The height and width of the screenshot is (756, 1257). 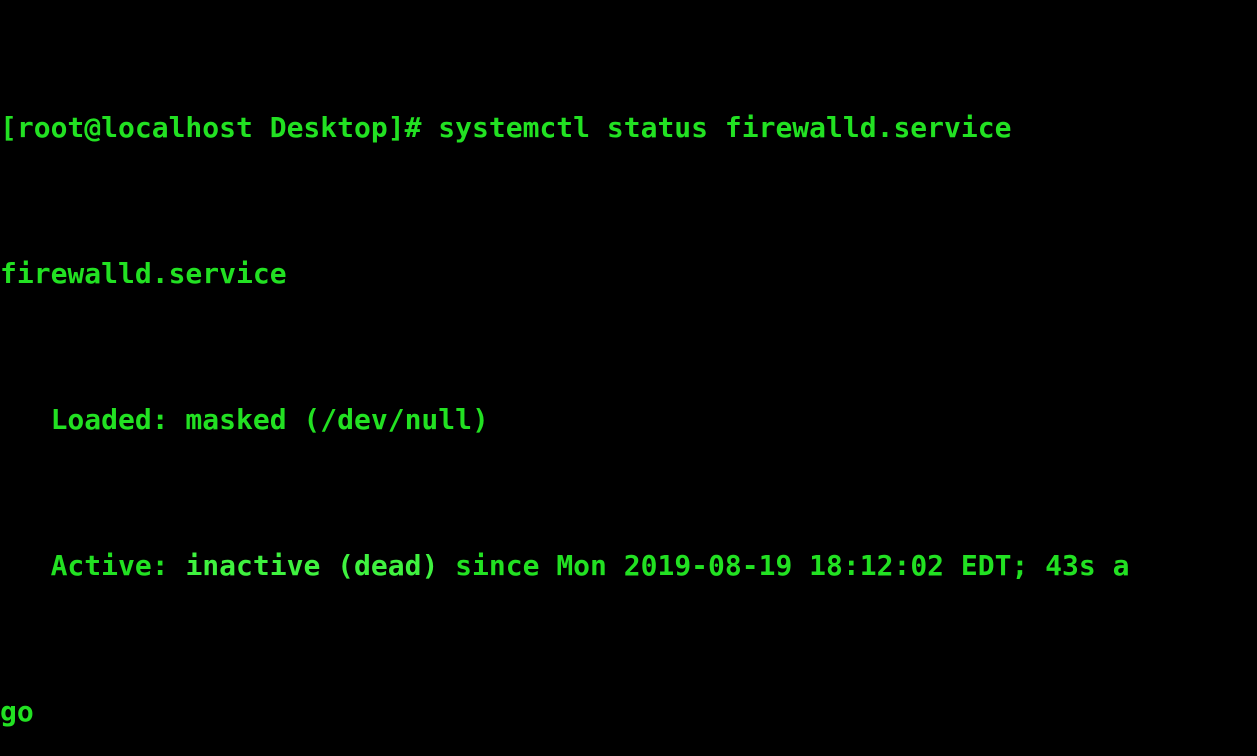 I want to click on terminal-line-unit-name-firewalld: firewalld.service, so click(x=628, y=274).